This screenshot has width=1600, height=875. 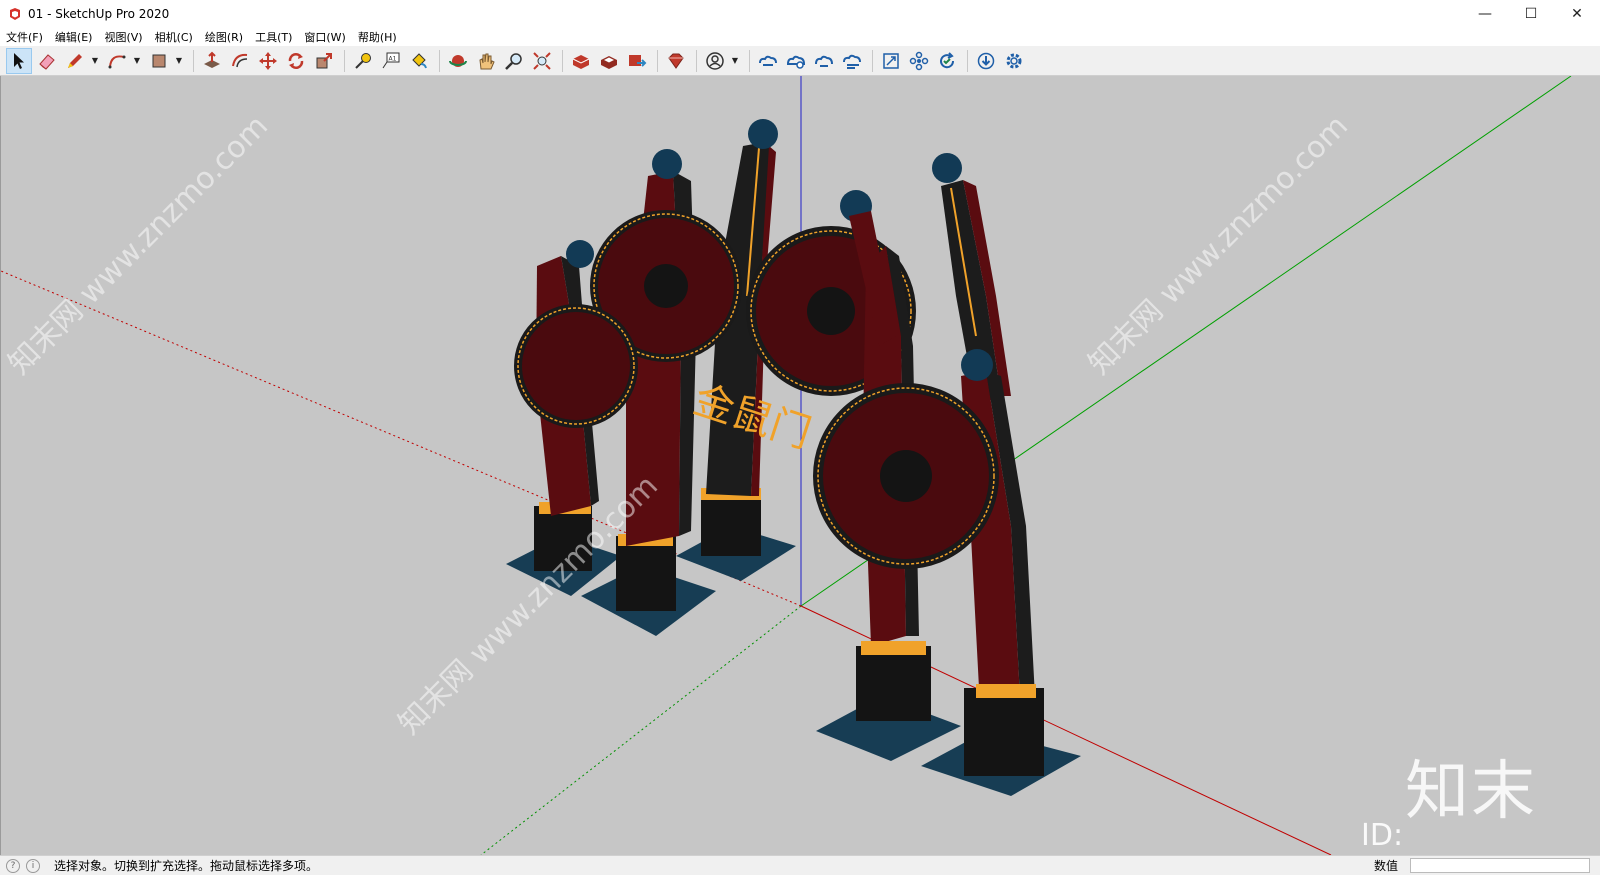 I want to click on account-button, so click(x=715, y=61).